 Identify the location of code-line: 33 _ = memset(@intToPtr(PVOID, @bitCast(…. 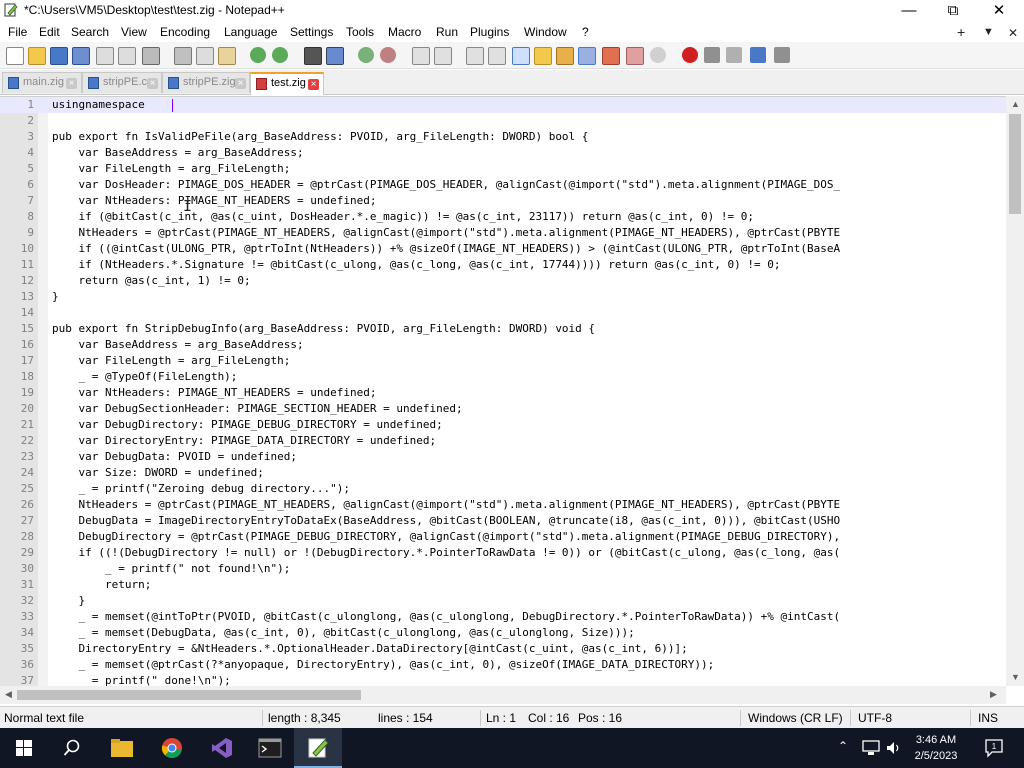
(503, 617).